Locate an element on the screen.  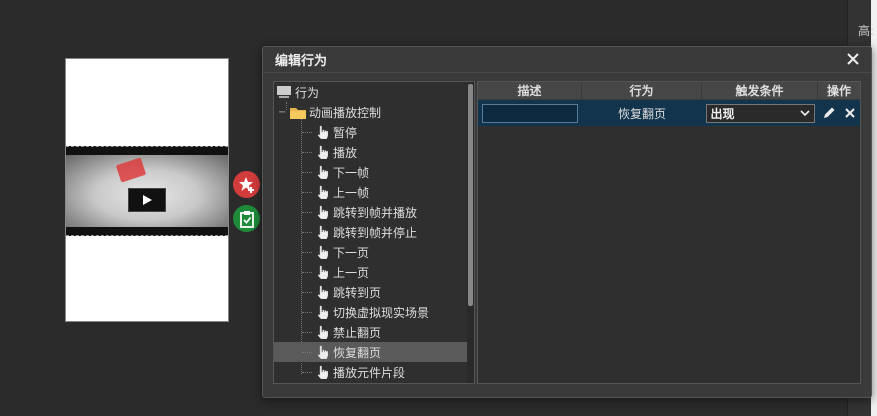
delete-button is located at coordinates (849, 113).